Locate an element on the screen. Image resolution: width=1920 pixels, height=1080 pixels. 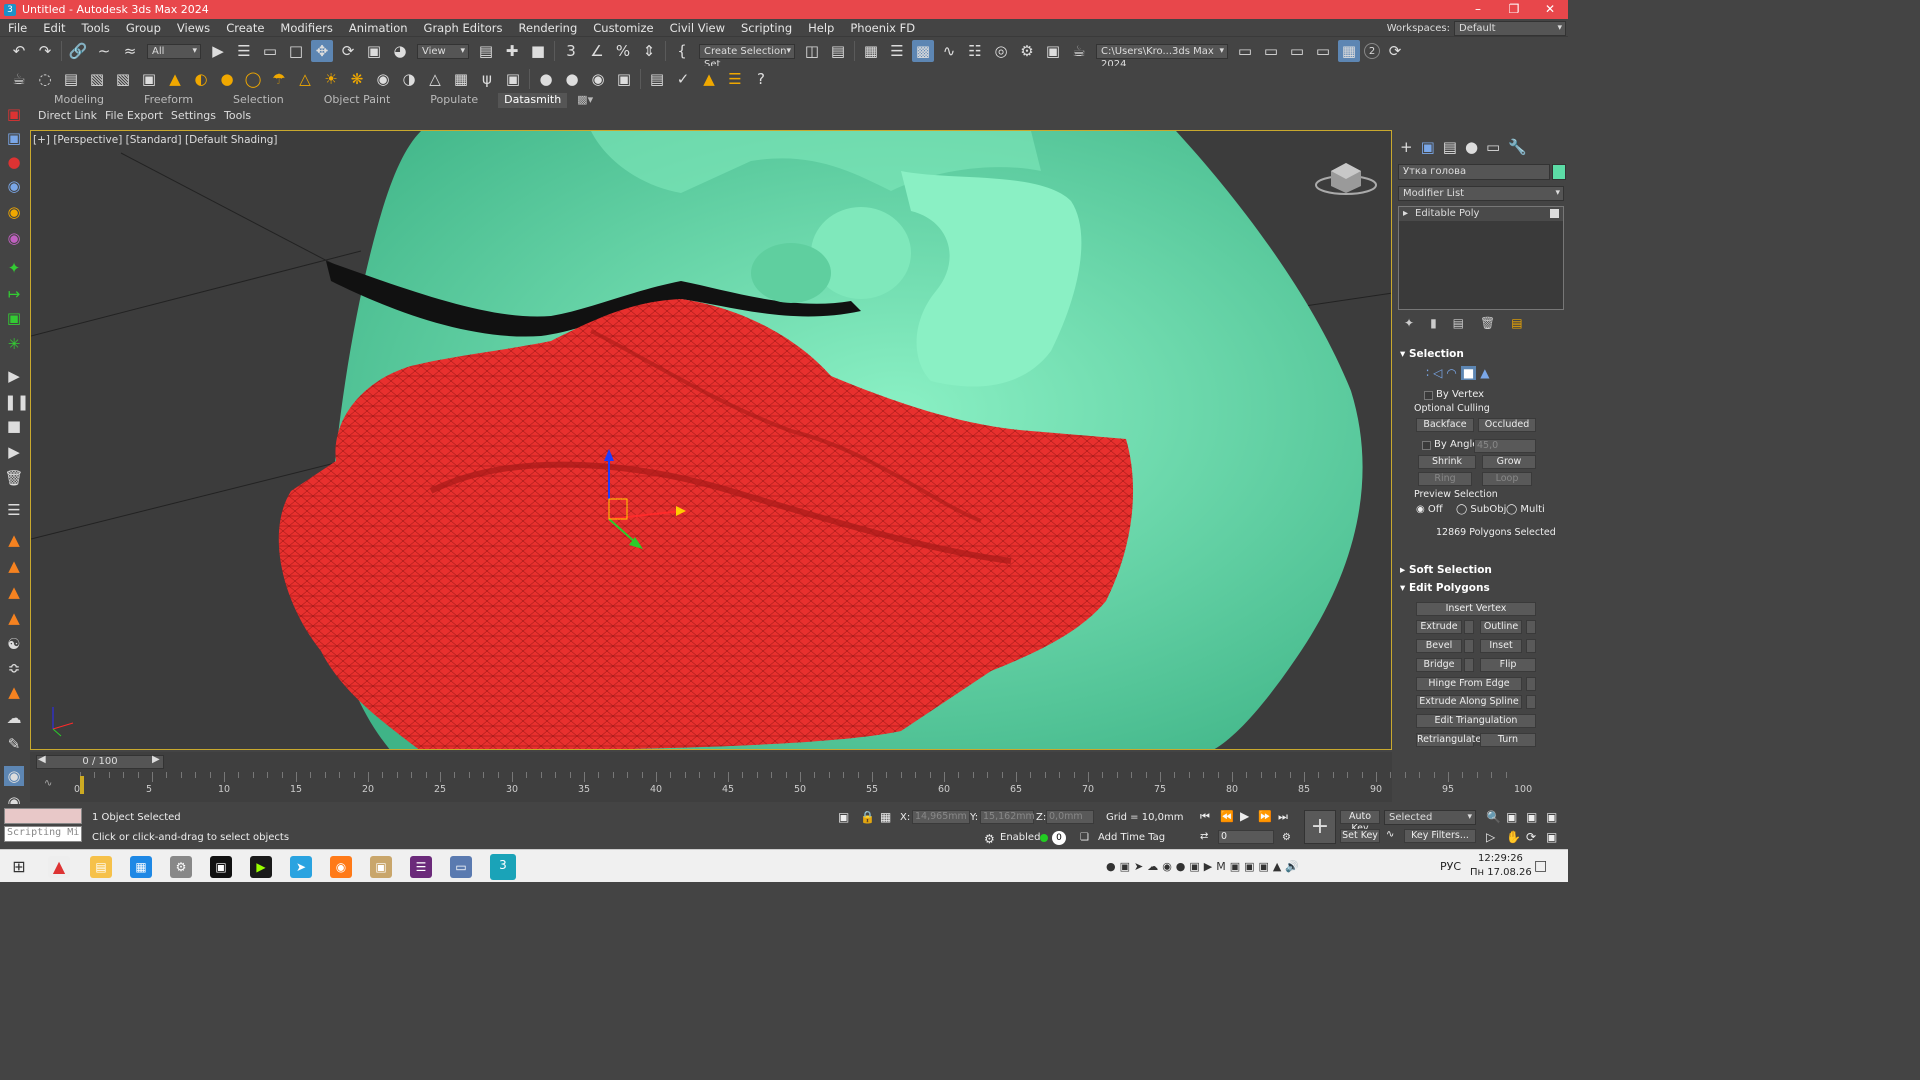
bridge-button: Bridge is located at coordinates (1439, 665).